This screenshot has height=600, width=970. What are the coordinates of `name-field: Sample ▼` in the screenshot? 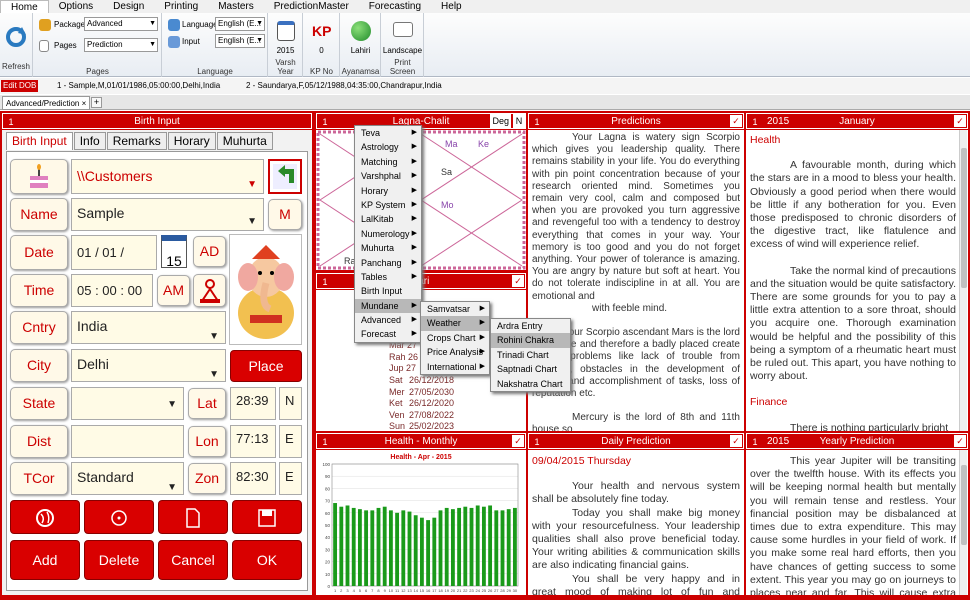 It's located at (167, 214).